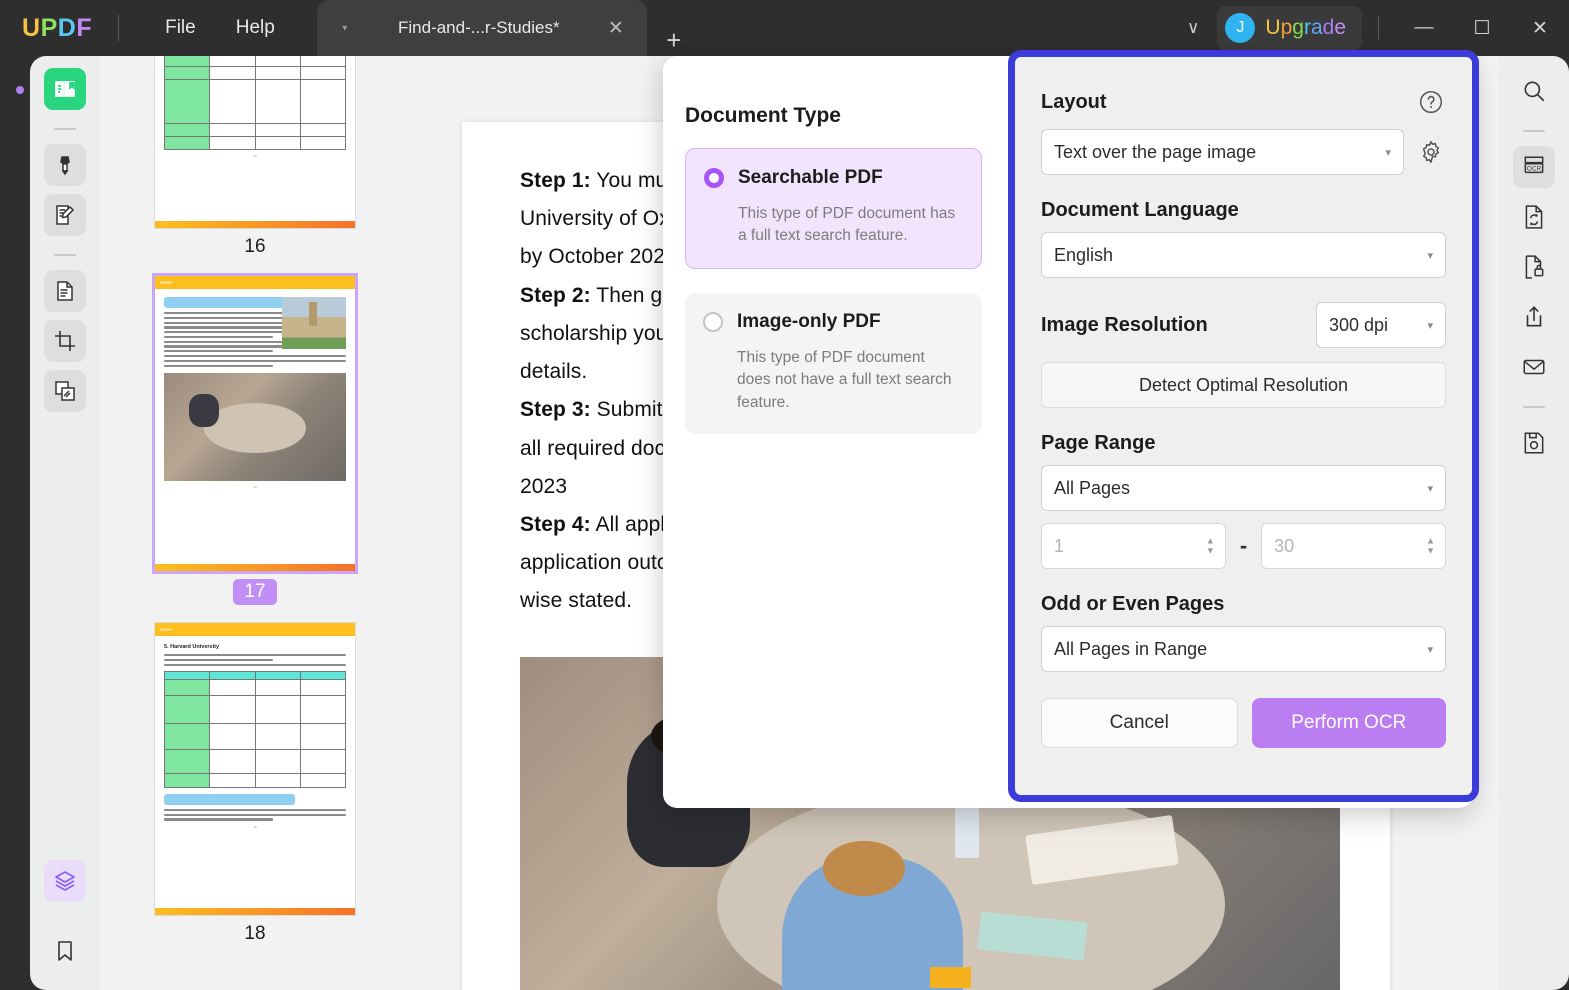 The width and height of the screenshot is (1569, 990). I want to click on share-icon, so click(1534, 317).